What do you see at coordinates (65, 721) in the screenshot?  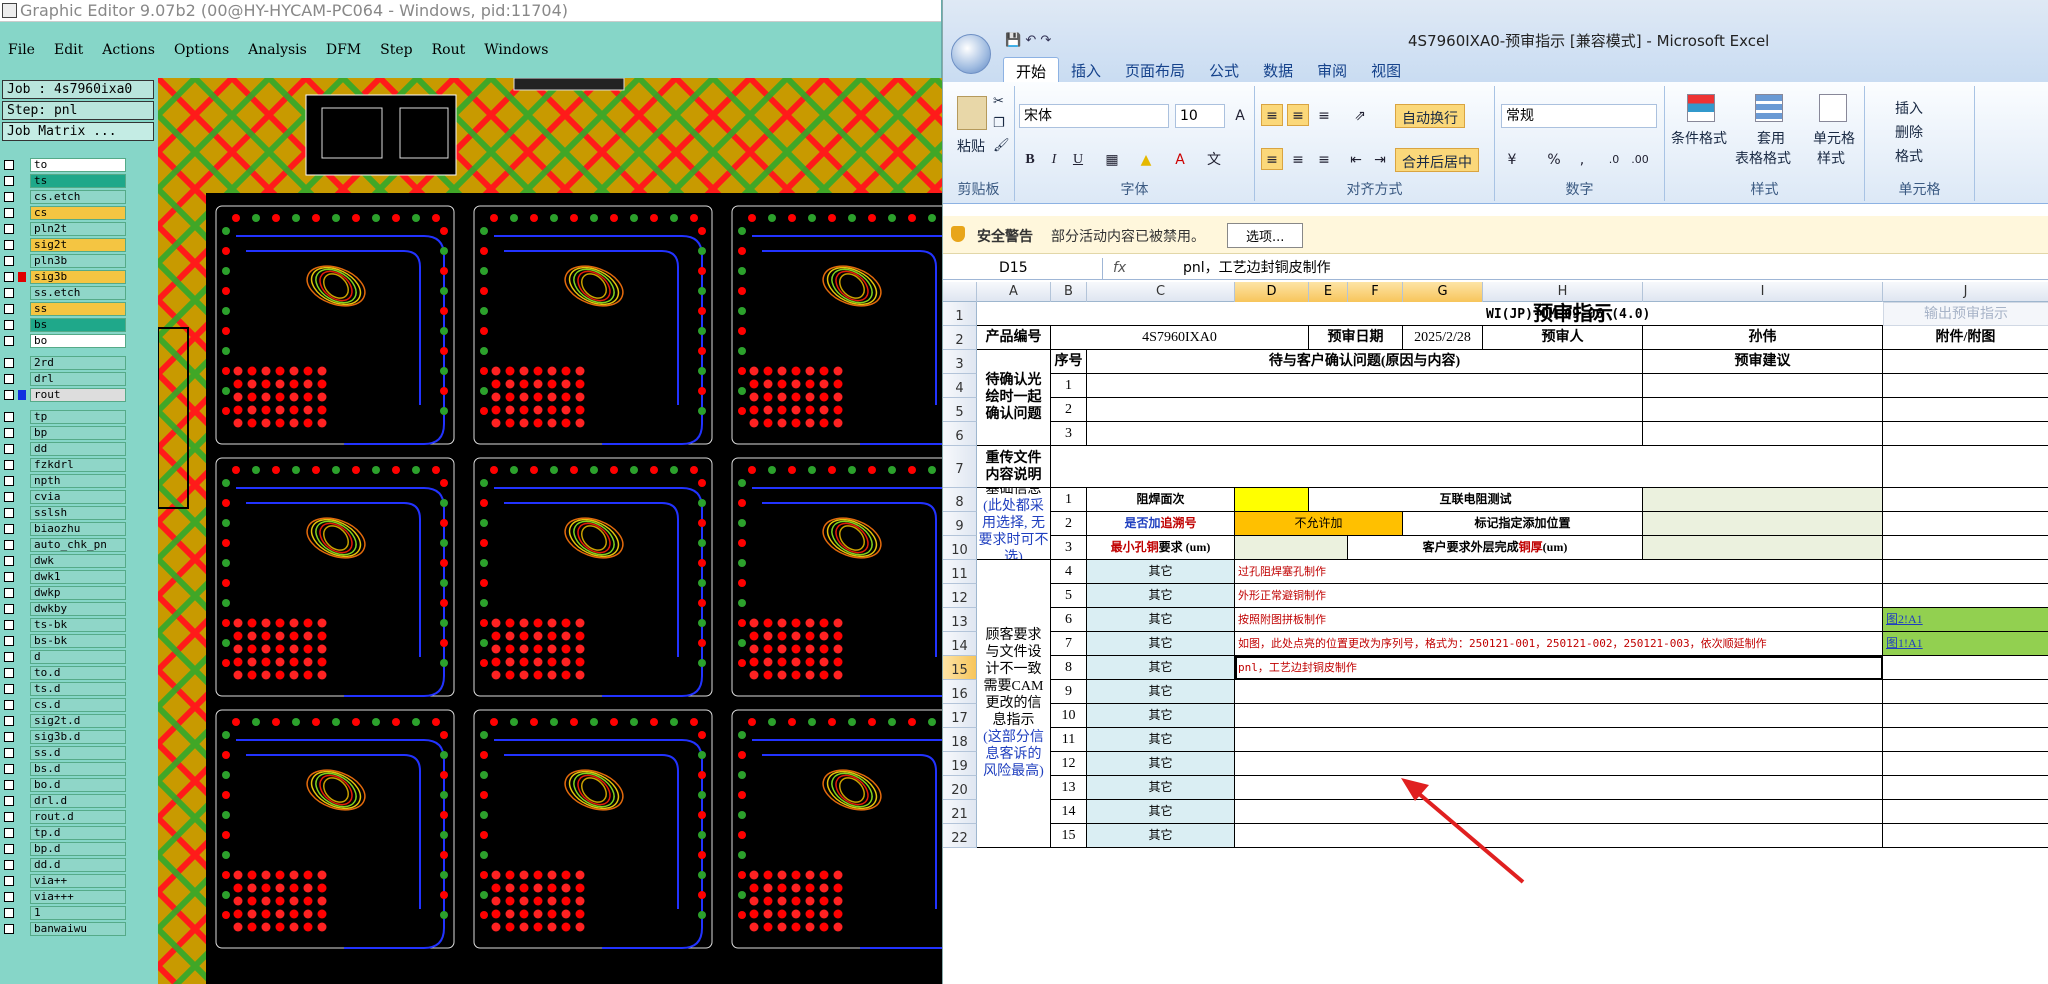 I see `layer-row-sig2t.d: sig2t.d` at bounding box center [65, 721].